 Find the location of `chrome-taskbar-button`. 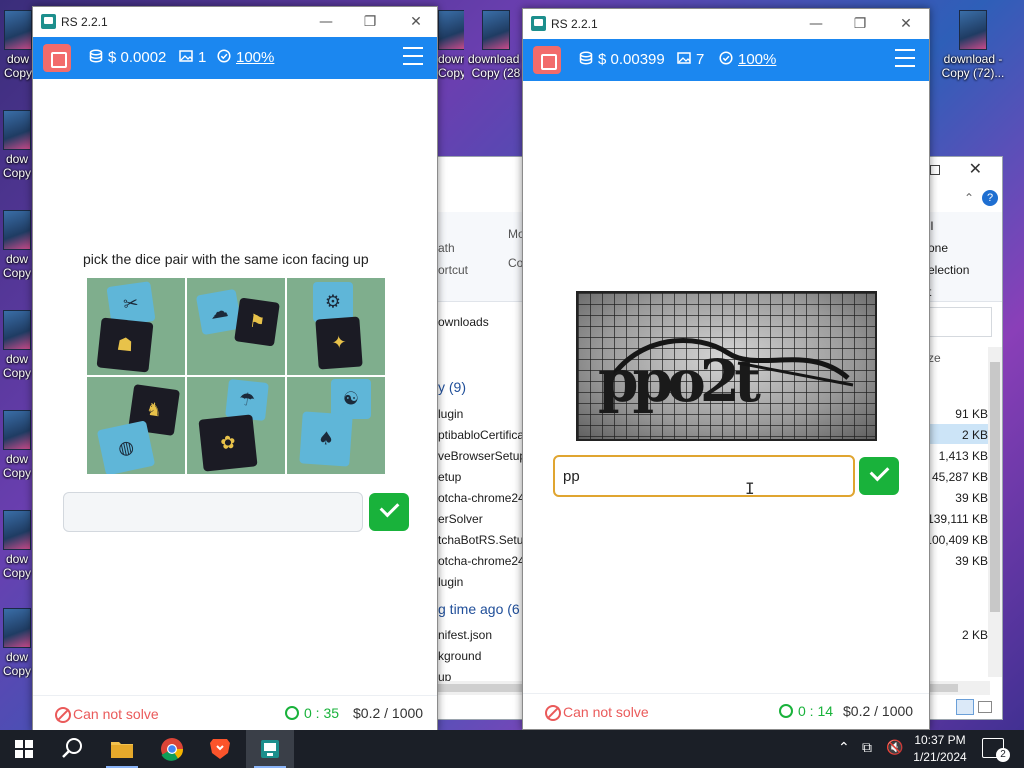

chrome-taskbar-button is located at coordinates (172, 749).